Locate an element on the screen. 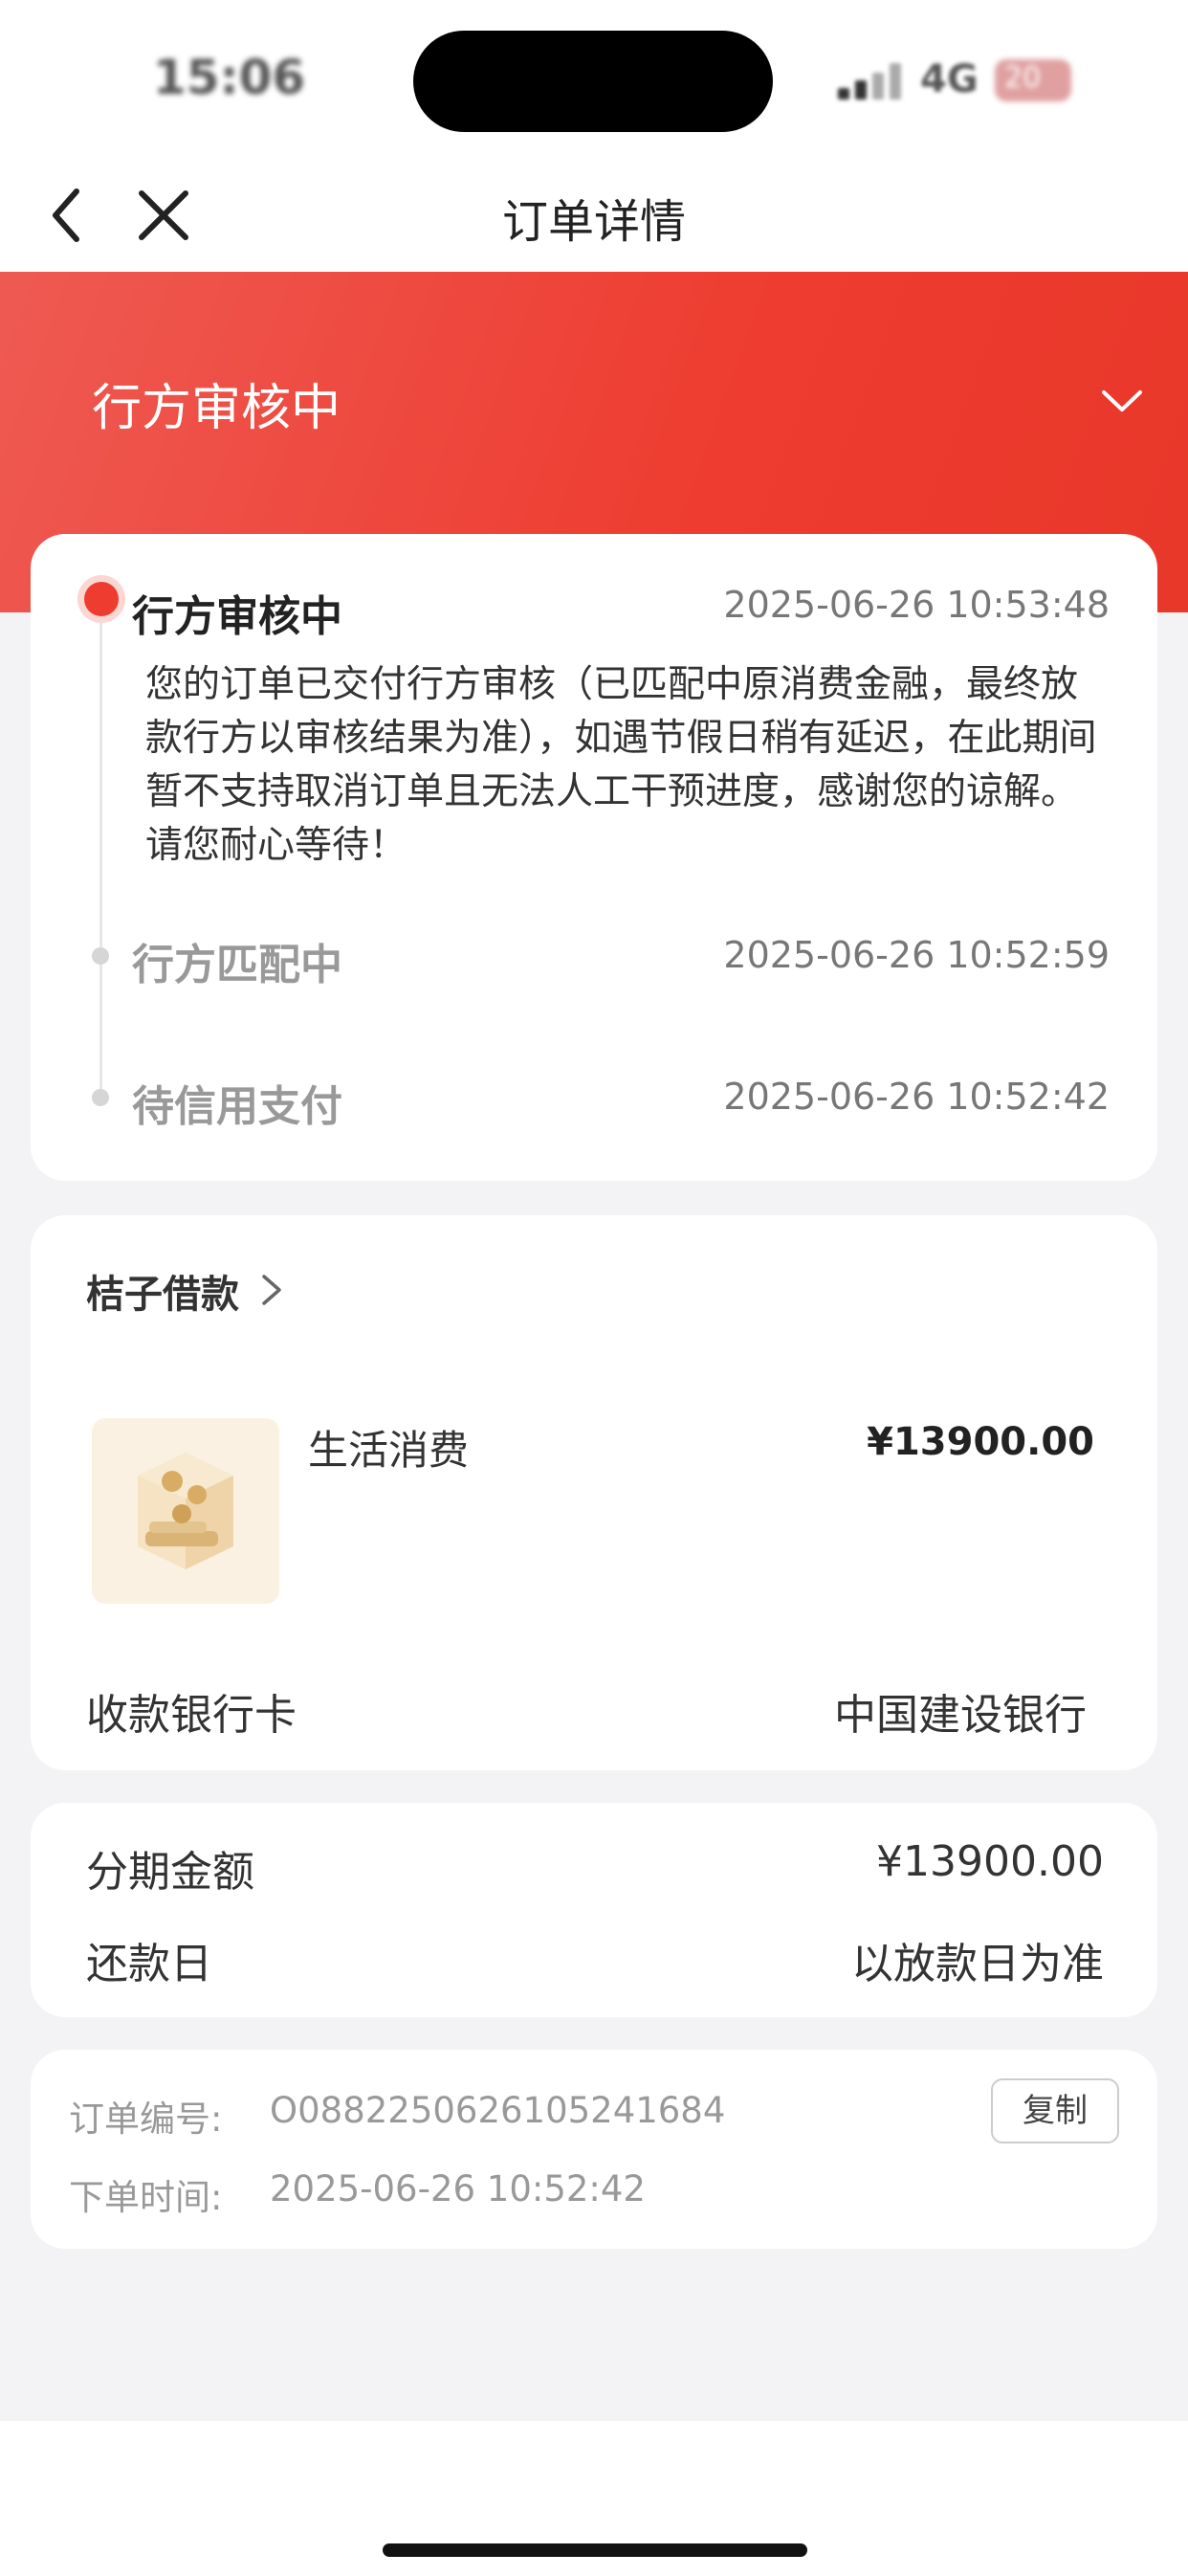  status-bar: 15:06 4G 20 is located at coordinates (594, 81).